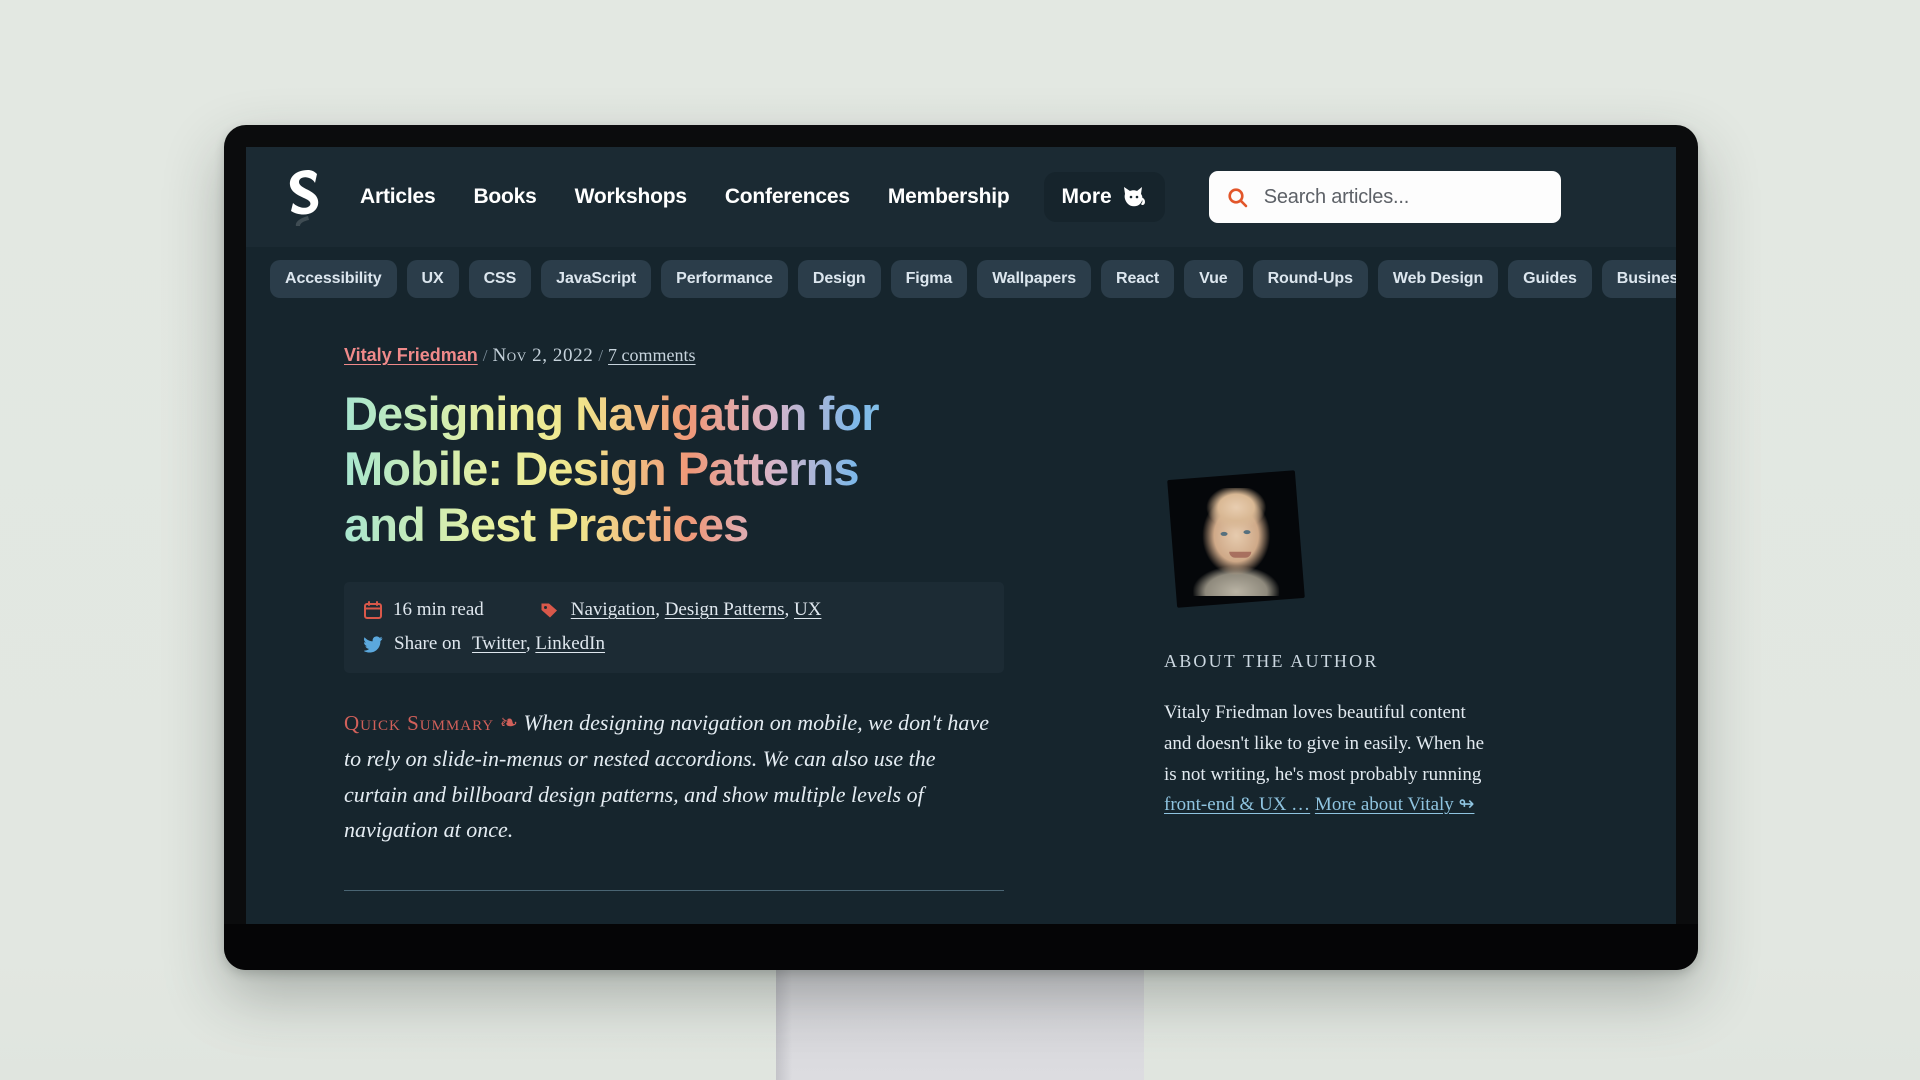 Image resolution: width=1920 pixels, height=1080 pixels. I want to click on category-pill-wallpapers: Wallpapers, so click(1034, 279).